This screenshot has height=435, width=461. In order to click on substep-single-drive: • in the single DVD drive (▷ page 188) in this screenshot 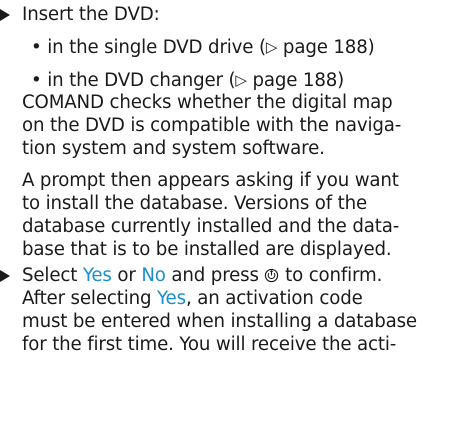, I will do `click(203, 48)`.